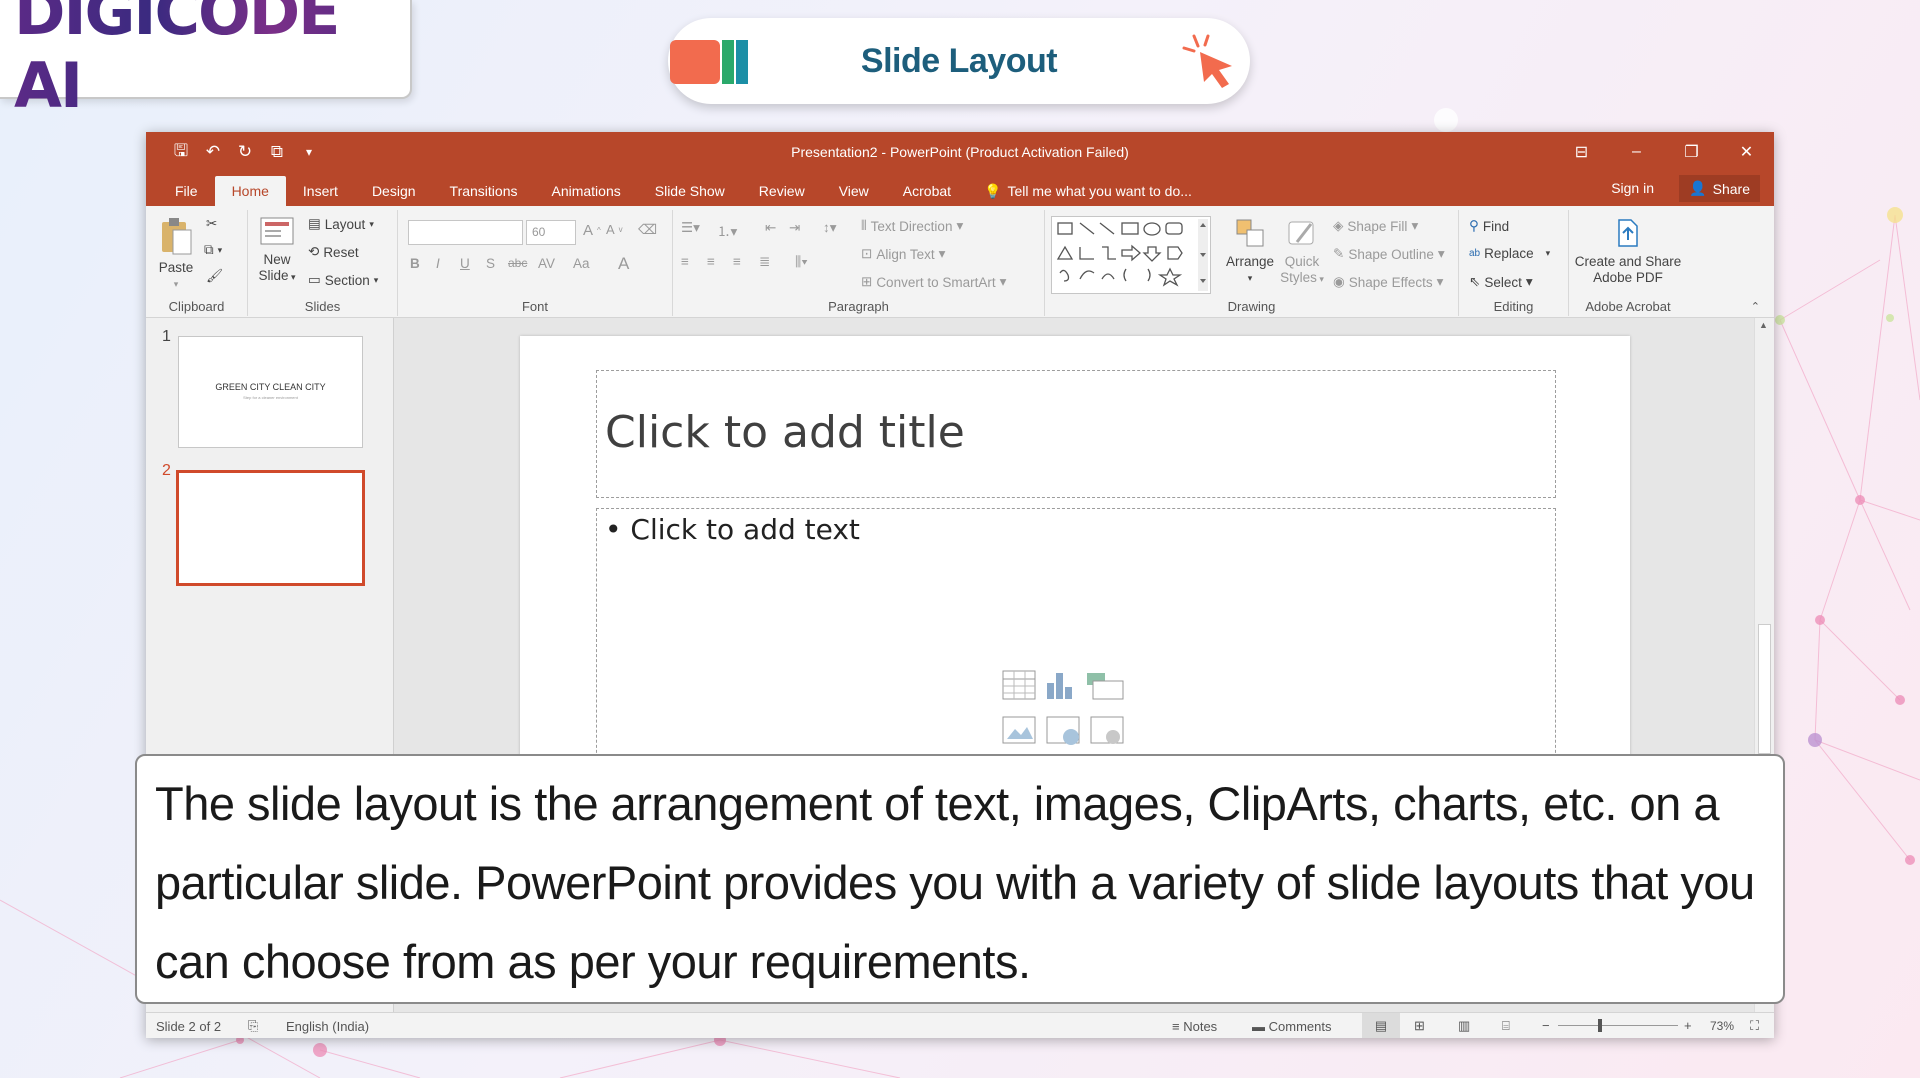  Describe the element at coordinates (1688, 1025) in the screenshot. I see `zoom-in-icon: +` at that location.